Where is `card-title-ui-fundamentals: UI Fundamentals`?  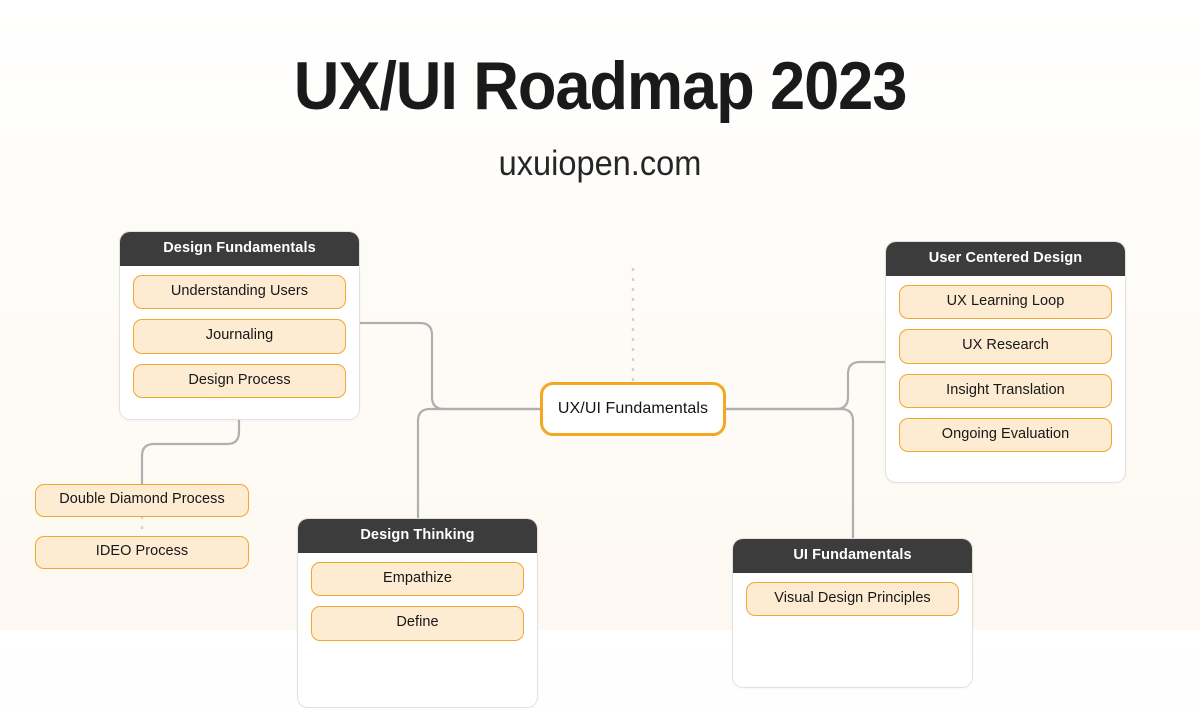
card-title-ui-fundamentals: UI Fundamentals is located at coordinates (852, 556).